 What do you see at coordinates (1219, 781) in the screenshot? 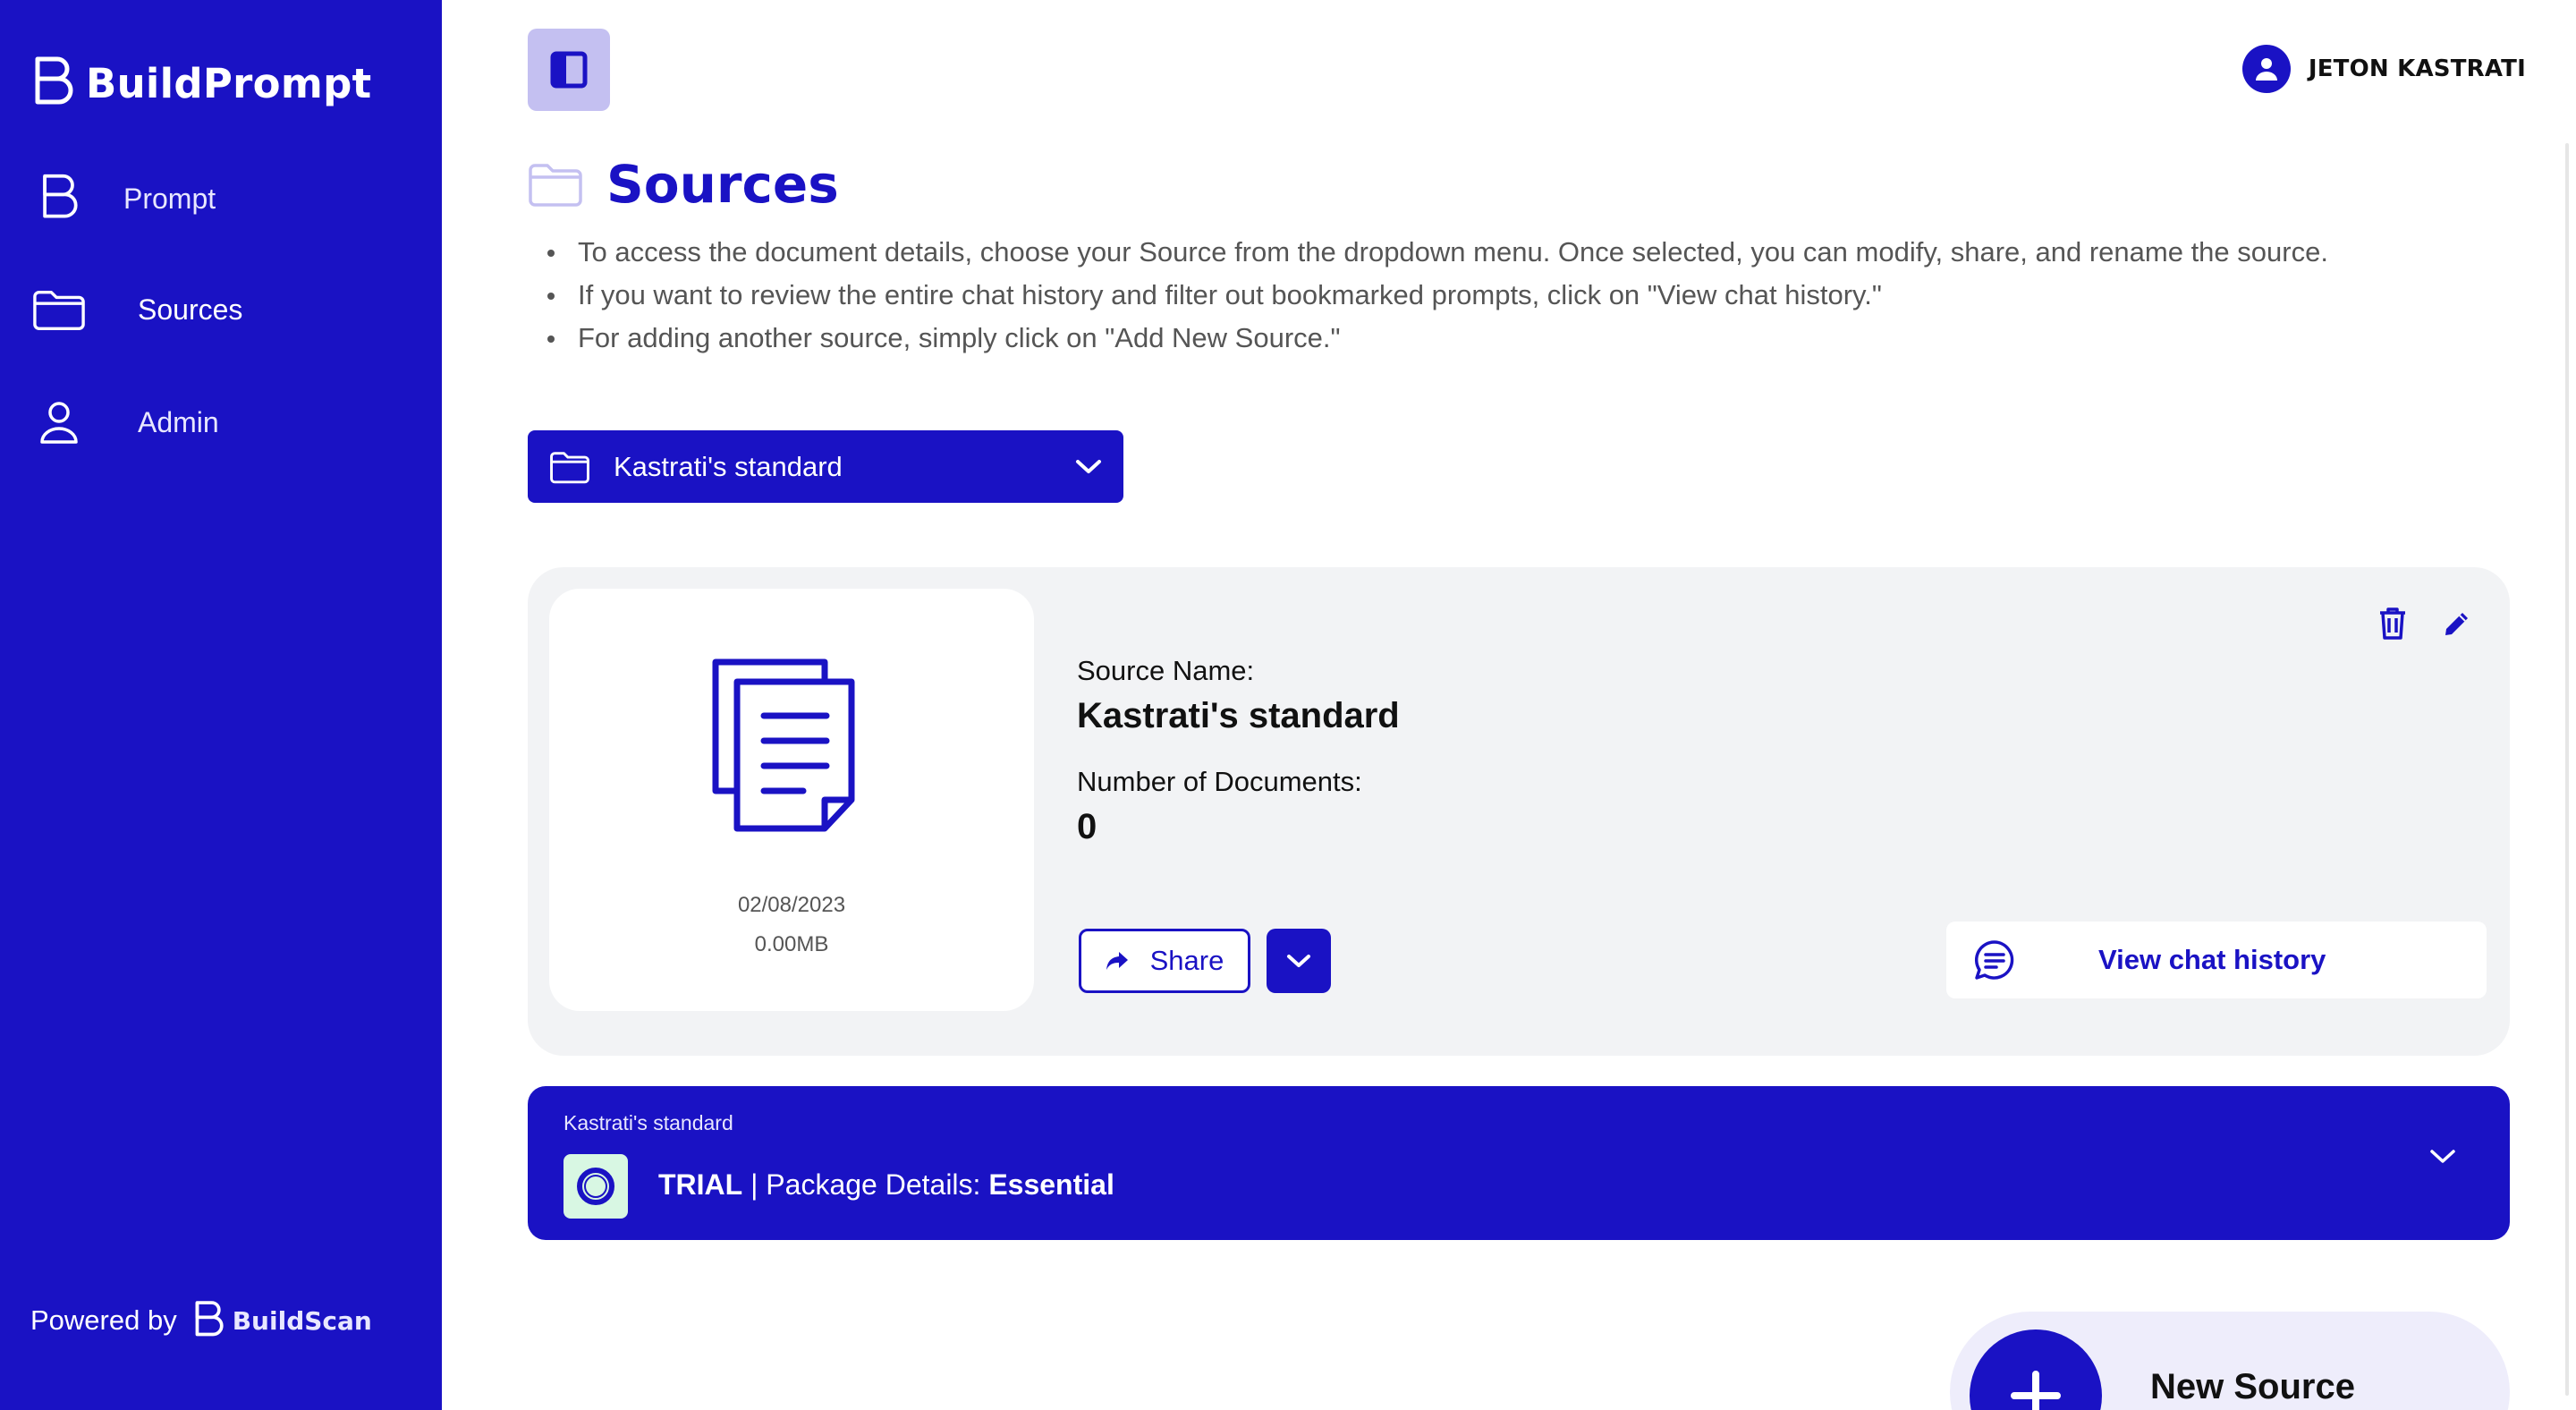
I see `num-documents-label: Number of Documents:` at bounding box center [1219, 781].